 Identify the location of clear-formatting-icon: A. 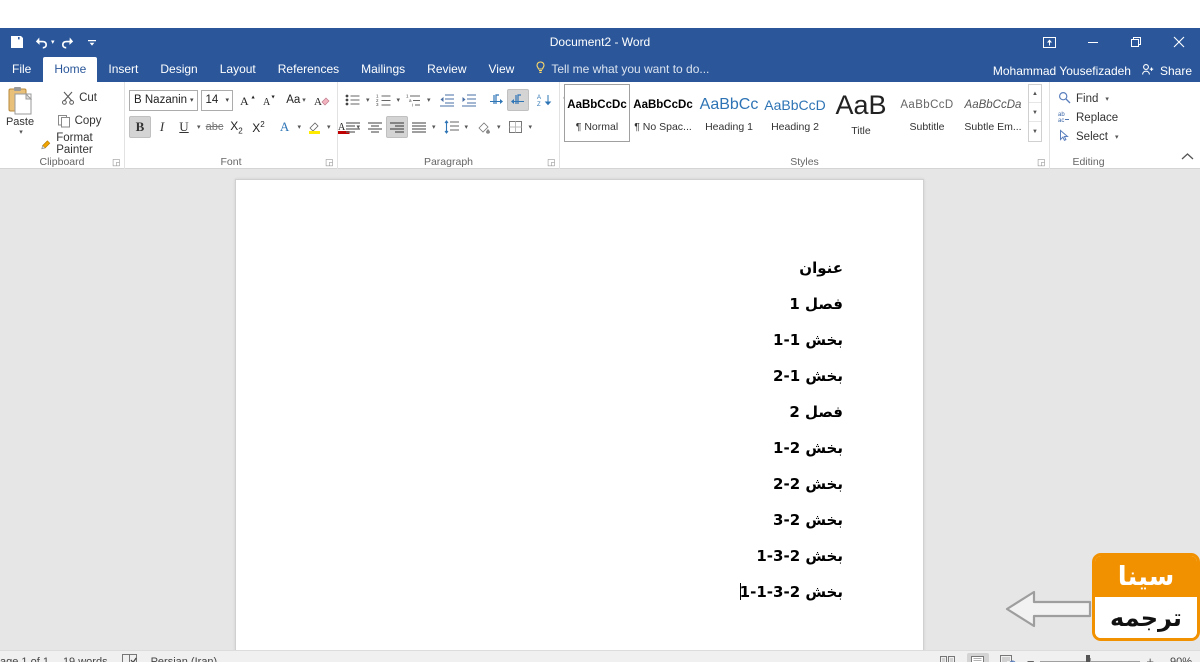
(322, 100).